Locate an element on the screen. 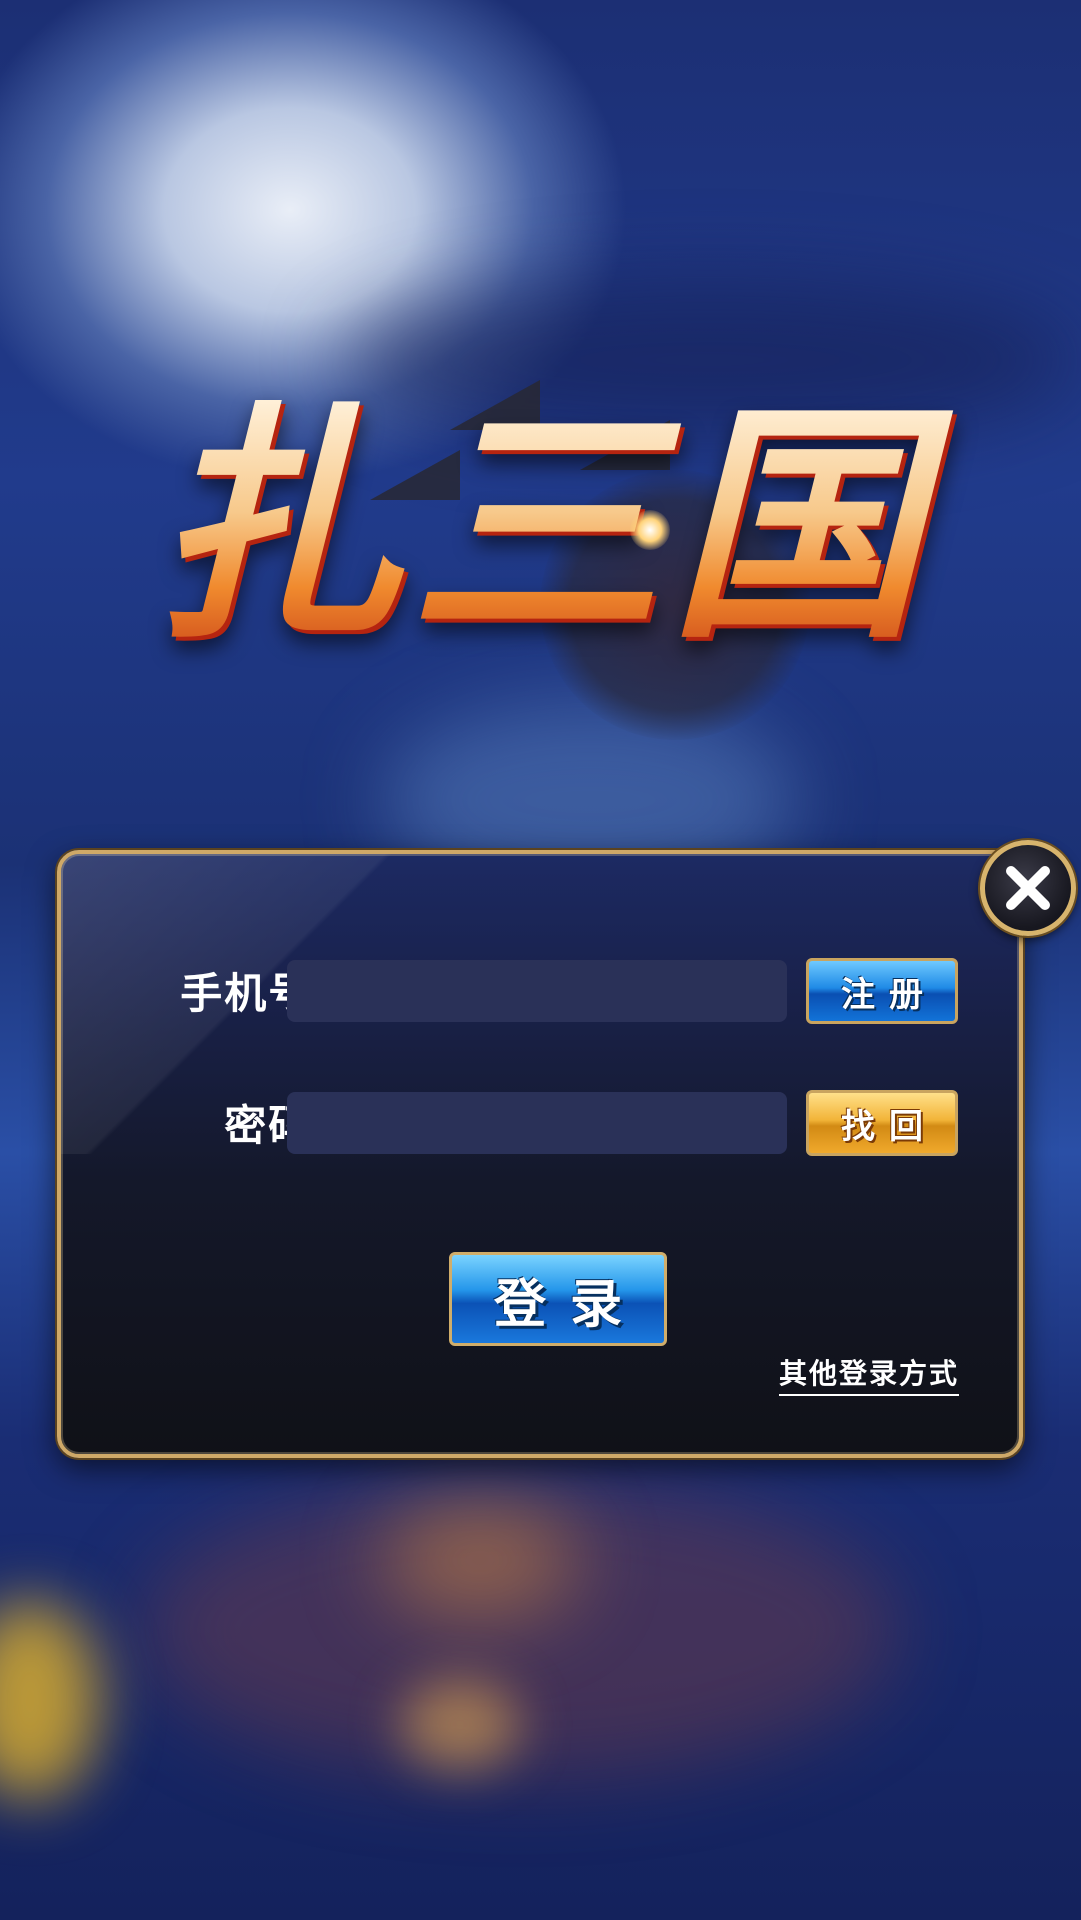 The height and width of the screenshot is (1920, 1081). background-lamp is located at coordinates (50, 1700).